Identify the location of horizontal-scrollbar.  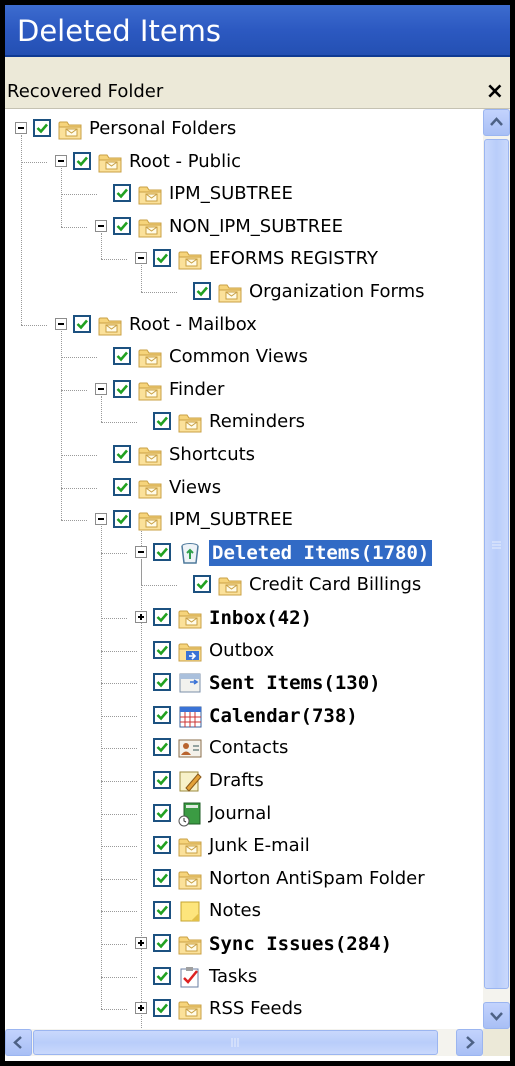
(244, 1042).